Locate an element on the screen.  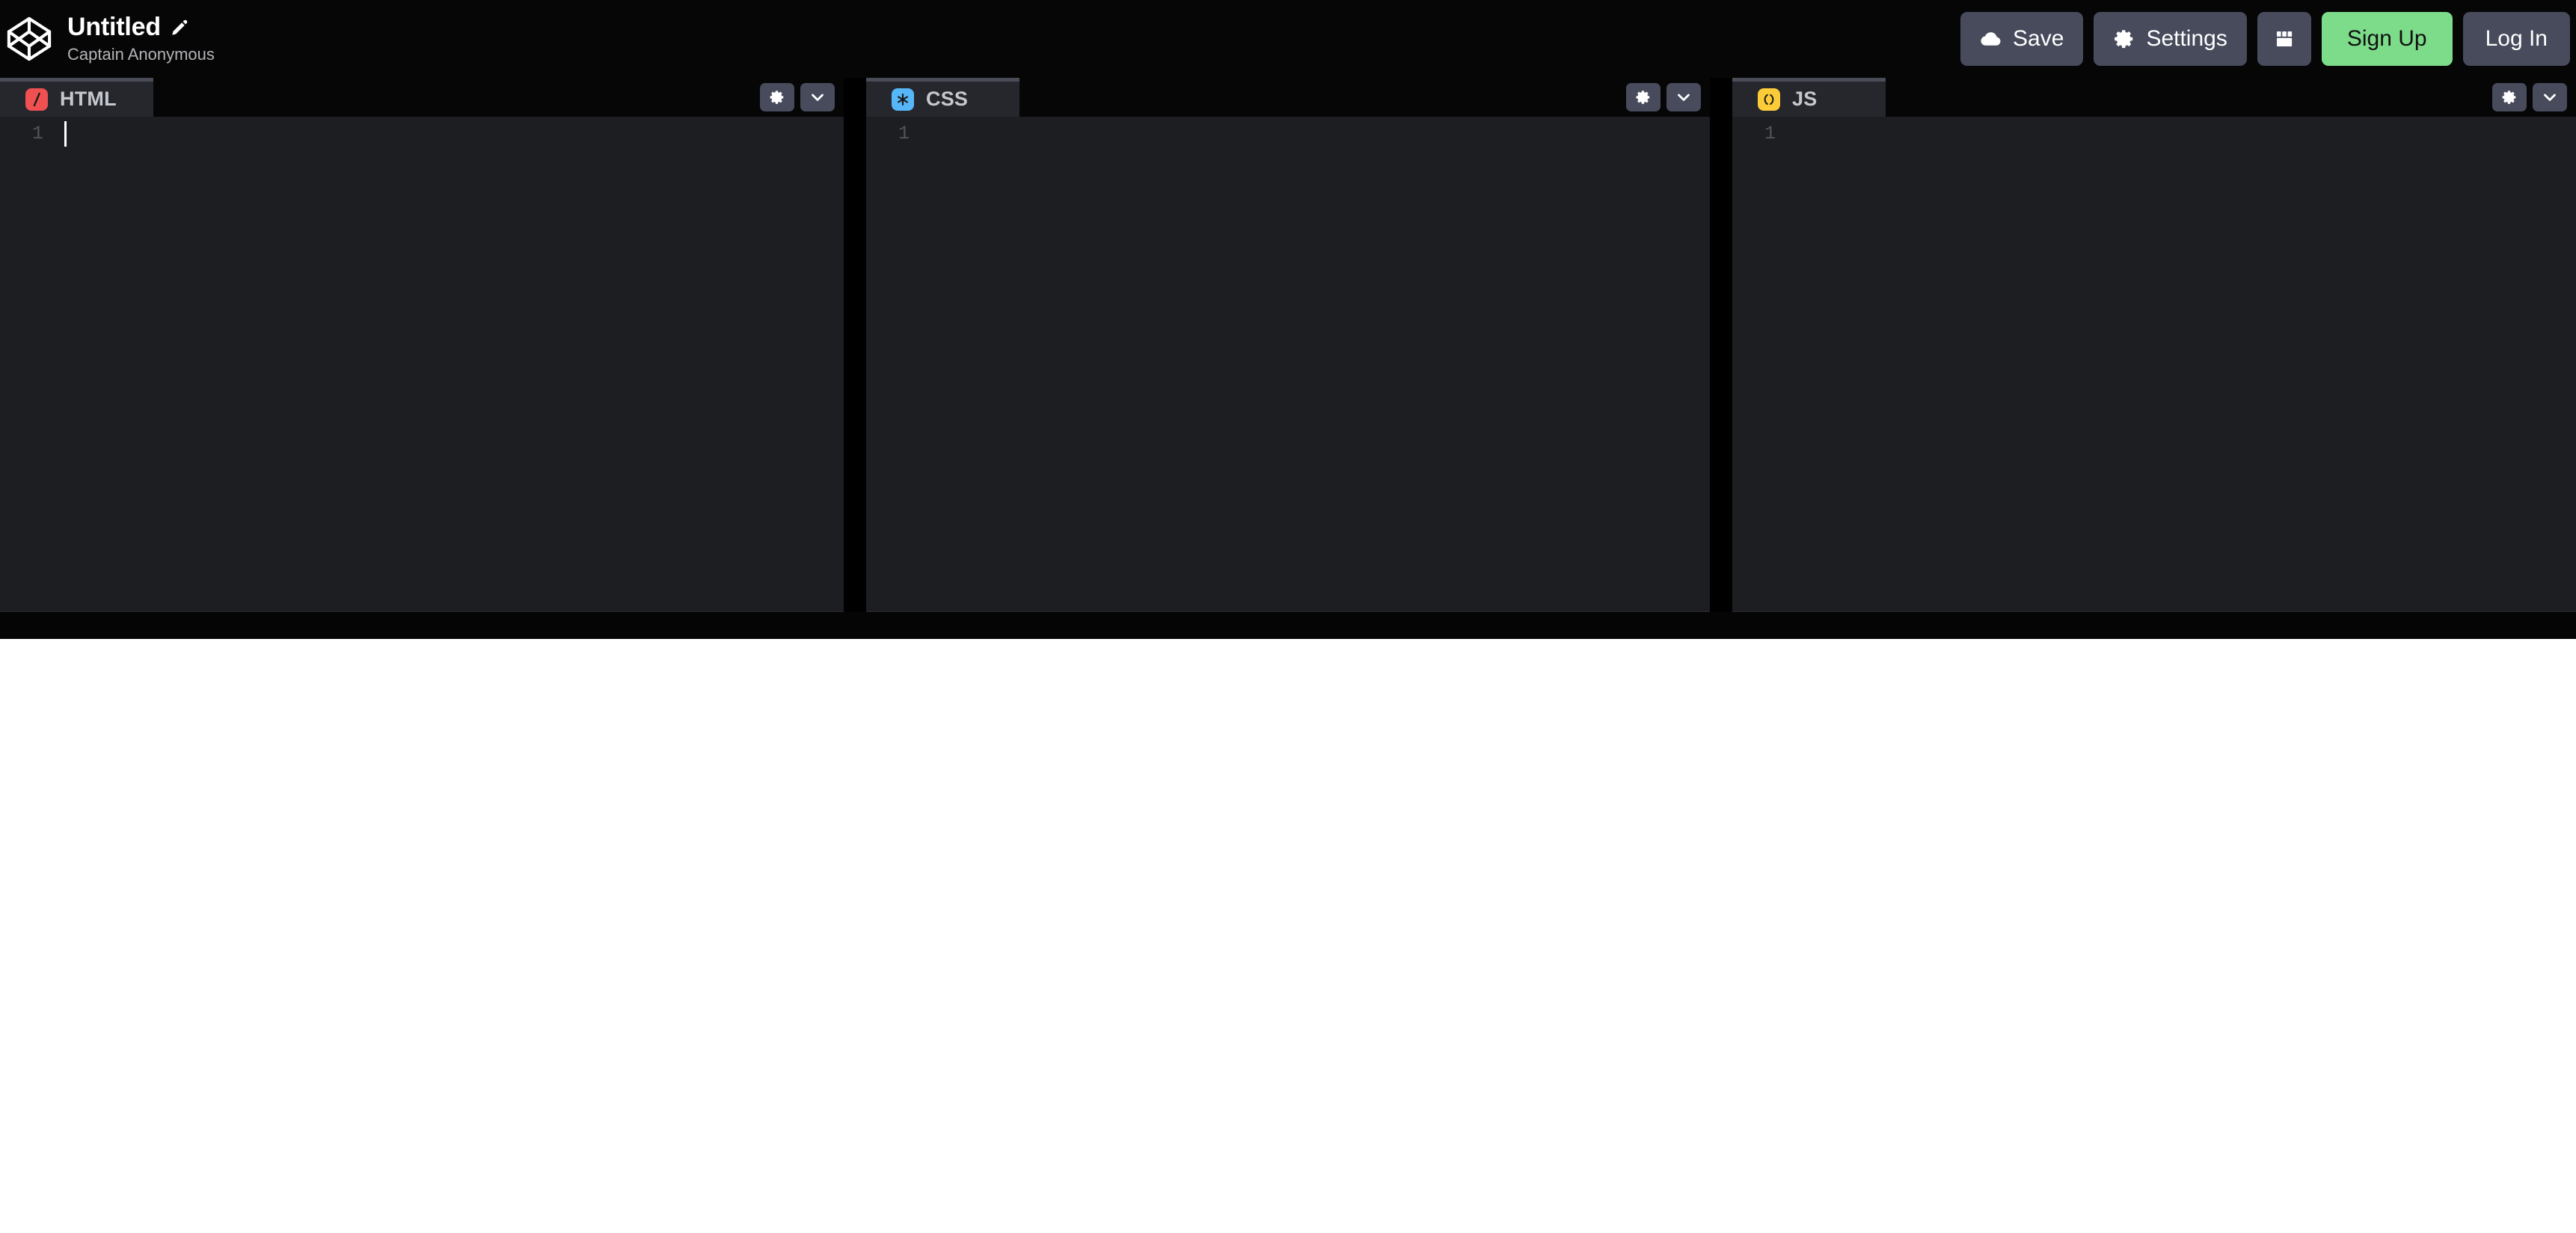
change-view-layout-icon is located at coordinates (2284, 39).